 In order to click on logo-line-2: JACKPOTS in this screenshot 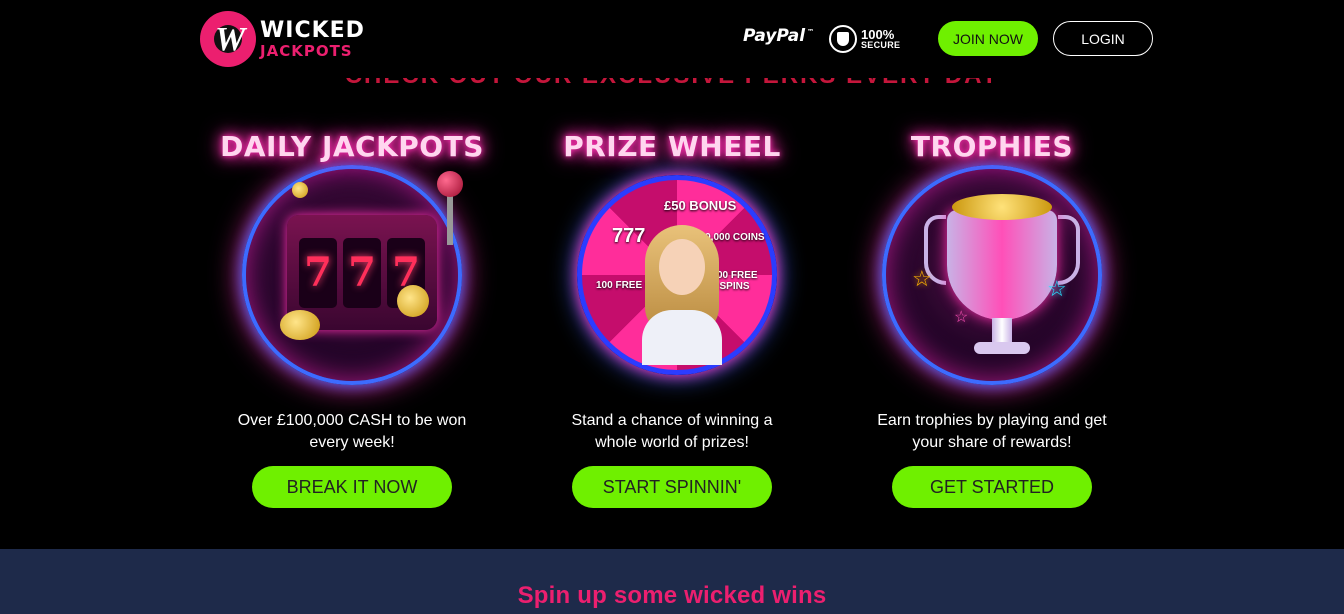, I will do `click(306, 50)`.